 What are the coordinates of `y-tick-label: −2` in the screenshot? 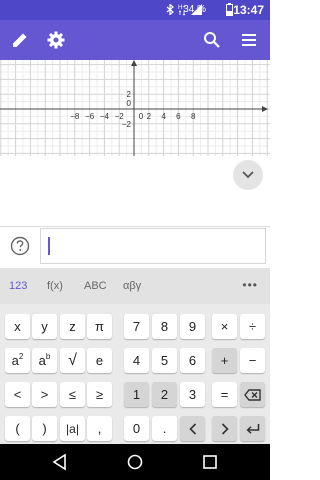 It's located at (127, 124).